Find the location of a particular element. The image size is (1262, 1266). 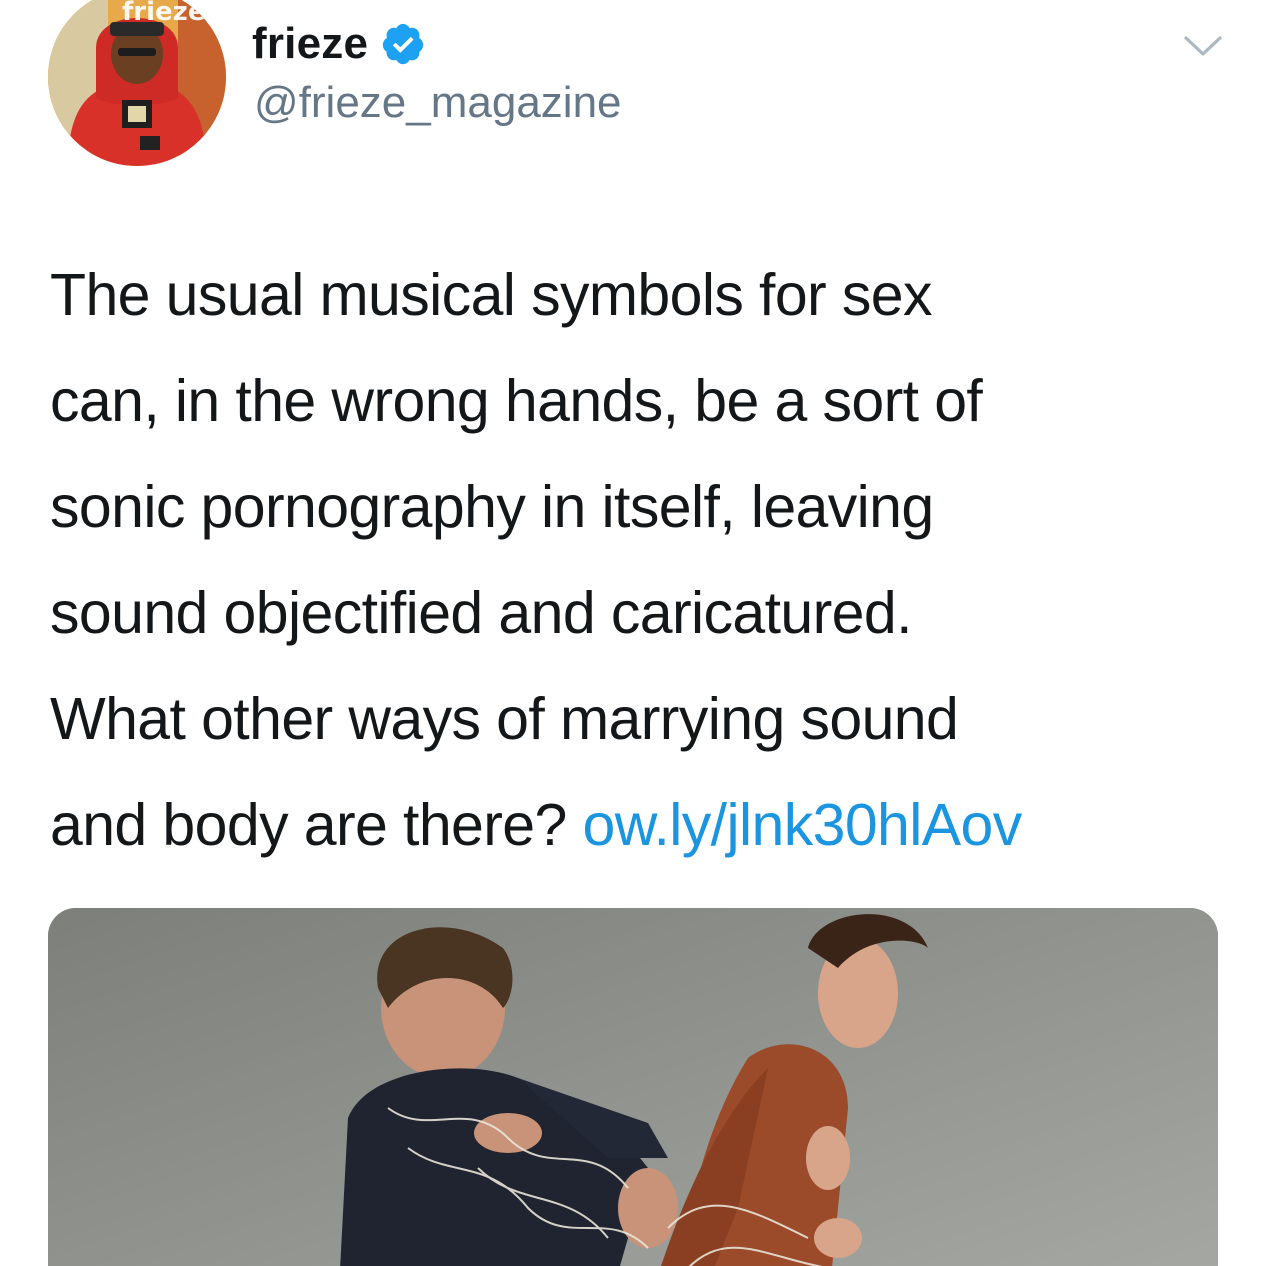

tweet-text-line: sonic pornography in itself, leaving is located at coordinates (492, 507).